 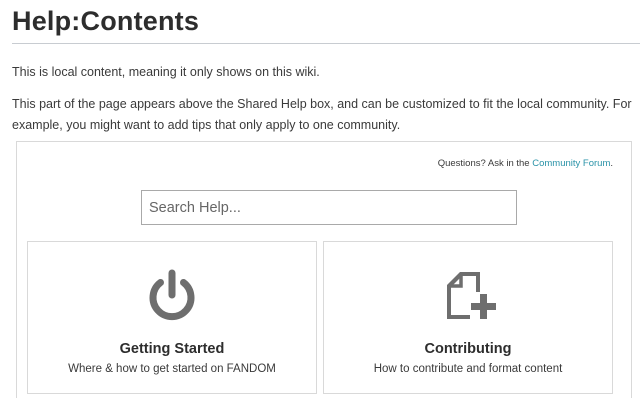 What do you see at coordinates (172, 295) in the screenshot?
I see `power-icon` at bounding box center [172, 295].